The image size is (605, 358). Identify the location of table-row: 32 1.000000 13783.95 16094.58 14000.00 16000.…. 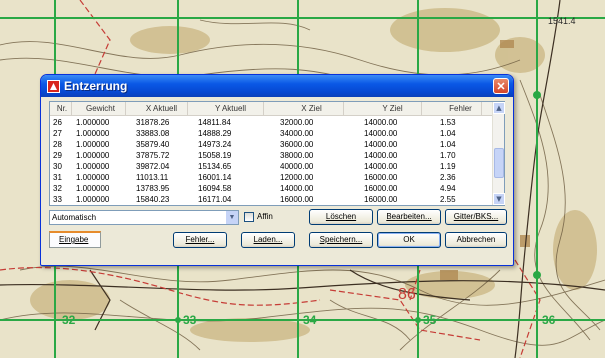
(271, 188).